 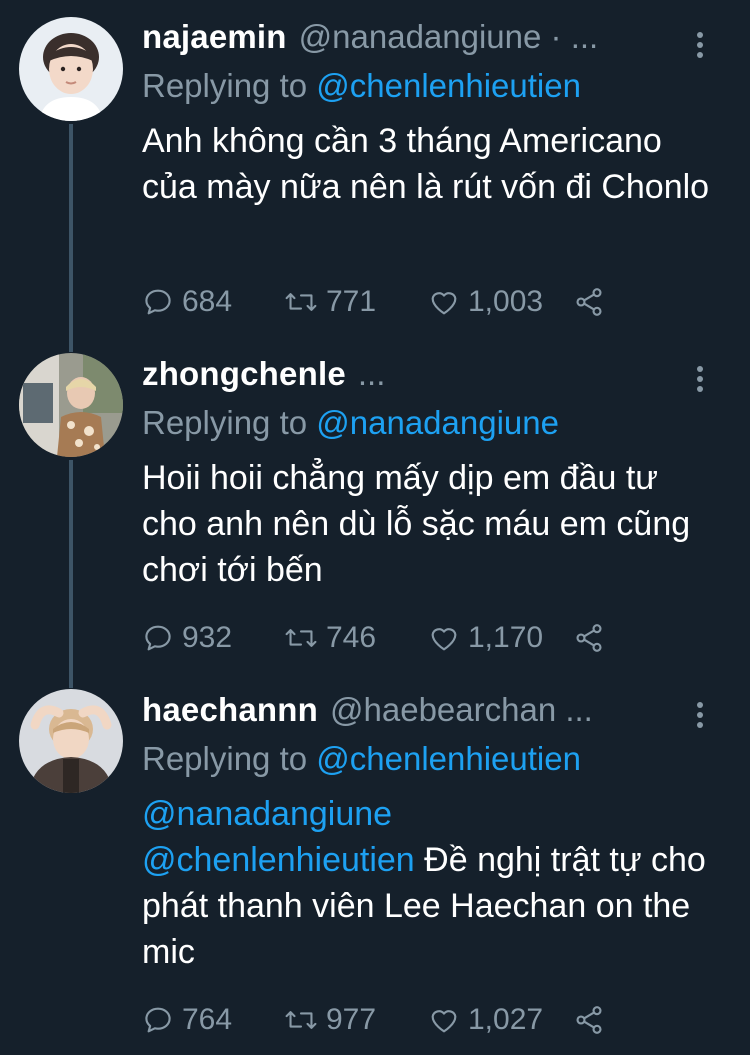 What do you see at coordinates (207, 301) in the screenshot?
I see `reply-count: 684` at bounding box center [207, 301].